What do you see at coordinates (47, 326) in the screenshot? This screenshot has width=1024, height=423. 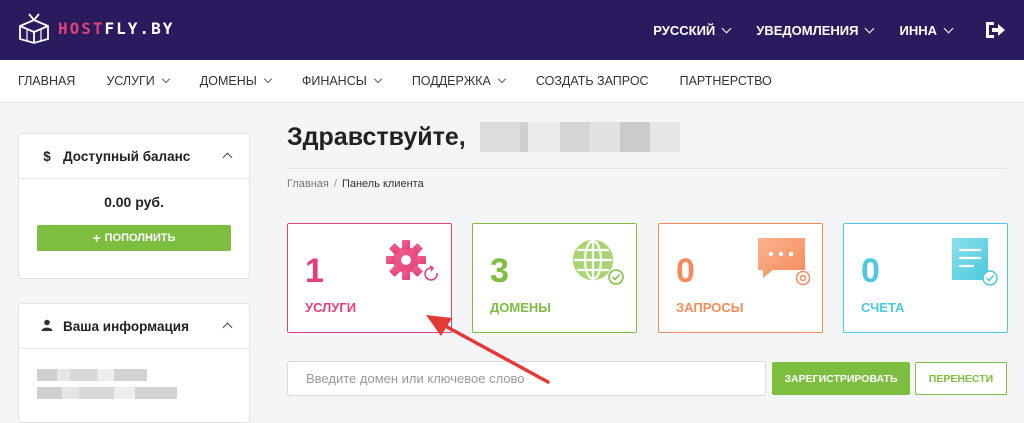 I see `user-icon` at bounding box center [47, 326].